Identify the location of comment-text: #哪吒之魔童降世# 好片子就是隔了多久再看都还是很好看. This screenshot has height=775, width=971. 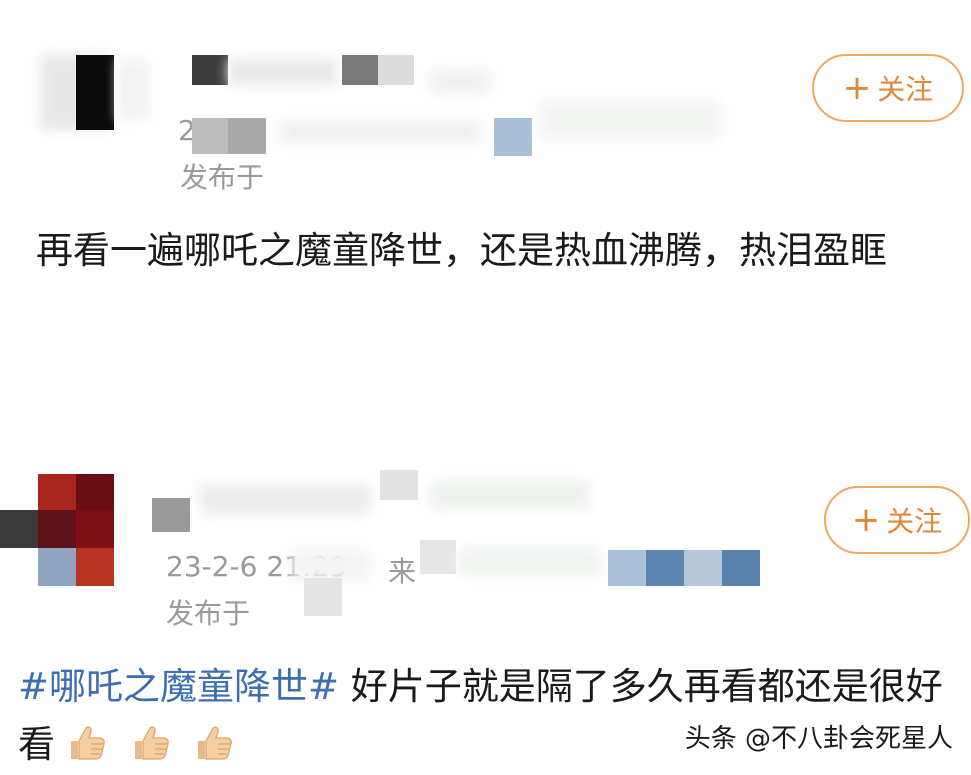
(488, 716).